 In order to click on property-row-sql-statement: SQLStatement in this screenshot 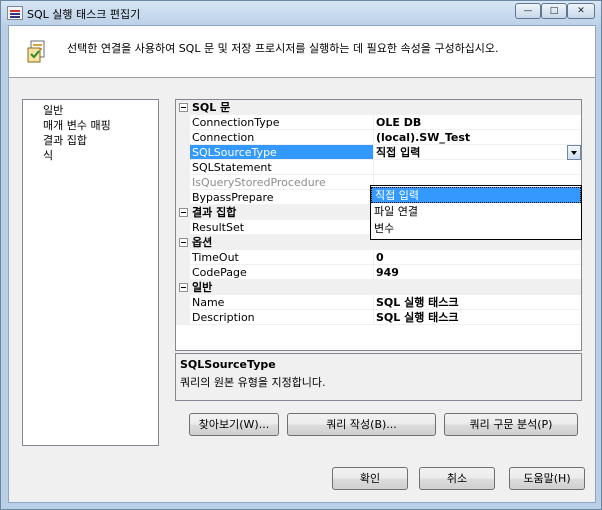, I will do `click(378, 167)`.